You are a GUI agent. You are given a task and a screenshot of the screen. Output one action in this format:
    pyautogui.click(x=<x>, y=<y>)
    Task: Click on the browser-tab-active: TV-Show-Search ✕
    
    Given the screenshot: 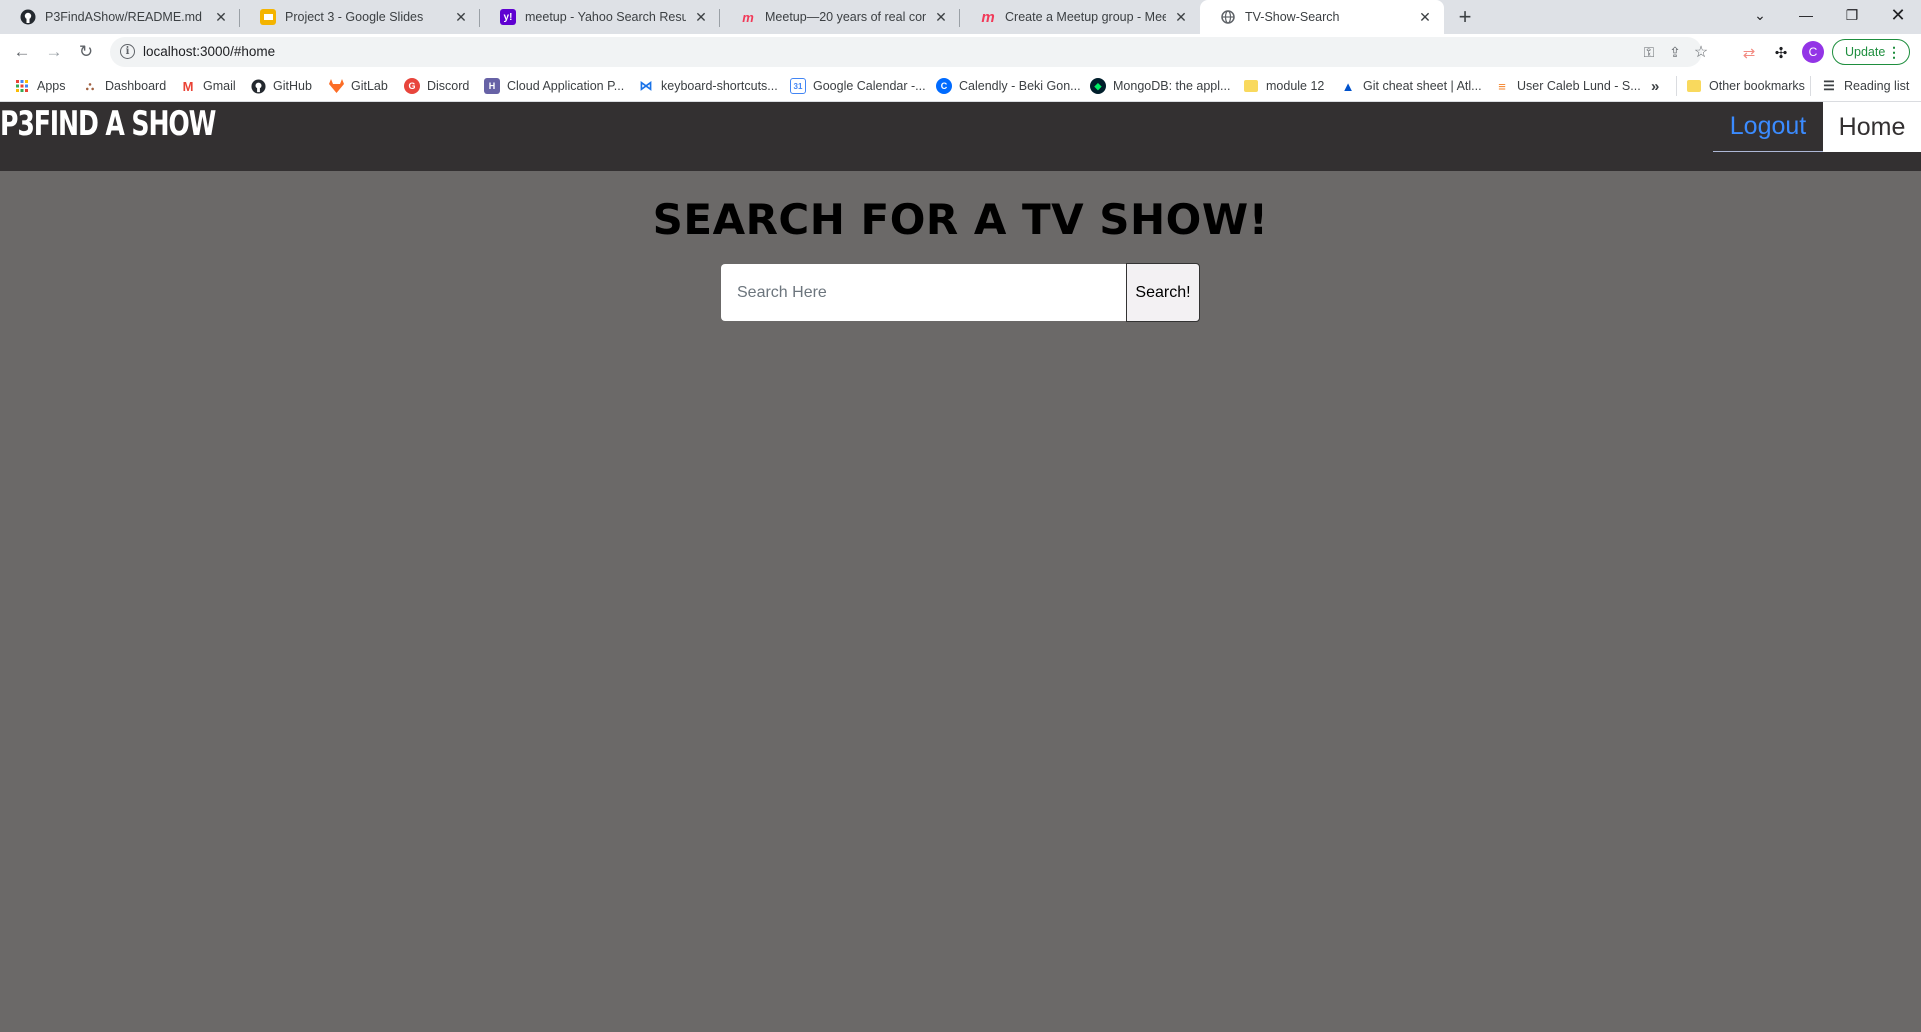 What is the action you would take?
    pyautogui.click(x=1322, y=17)
    